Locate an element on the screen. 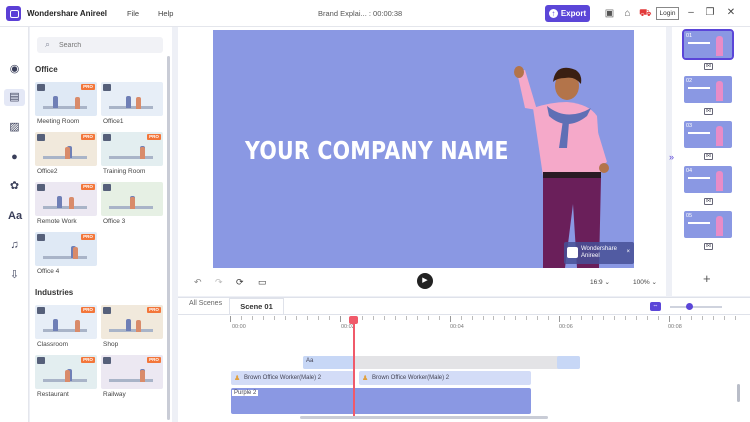 Image resolution: width=750 pixels, height=422 pixels. login-button: Login is located at coordinates (667, 13).